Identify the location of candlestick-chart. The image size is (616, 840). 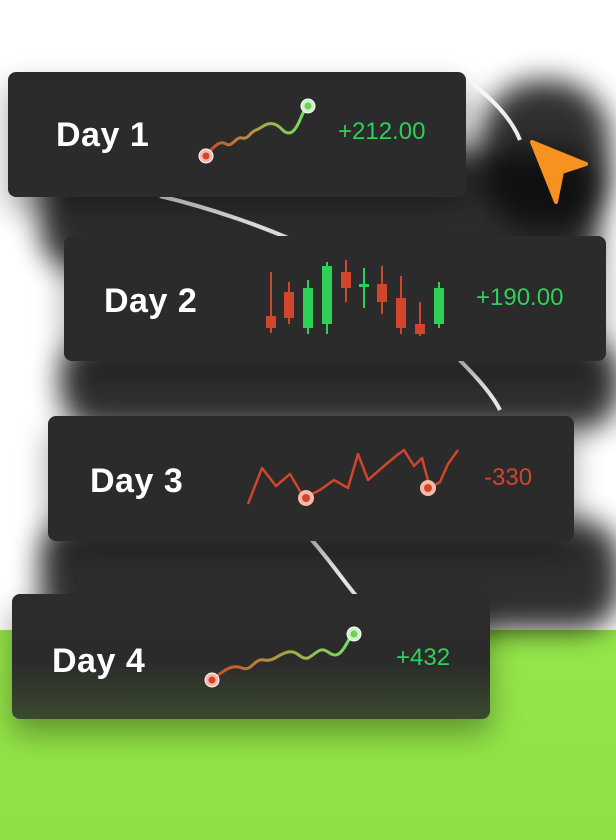
(355, 298).